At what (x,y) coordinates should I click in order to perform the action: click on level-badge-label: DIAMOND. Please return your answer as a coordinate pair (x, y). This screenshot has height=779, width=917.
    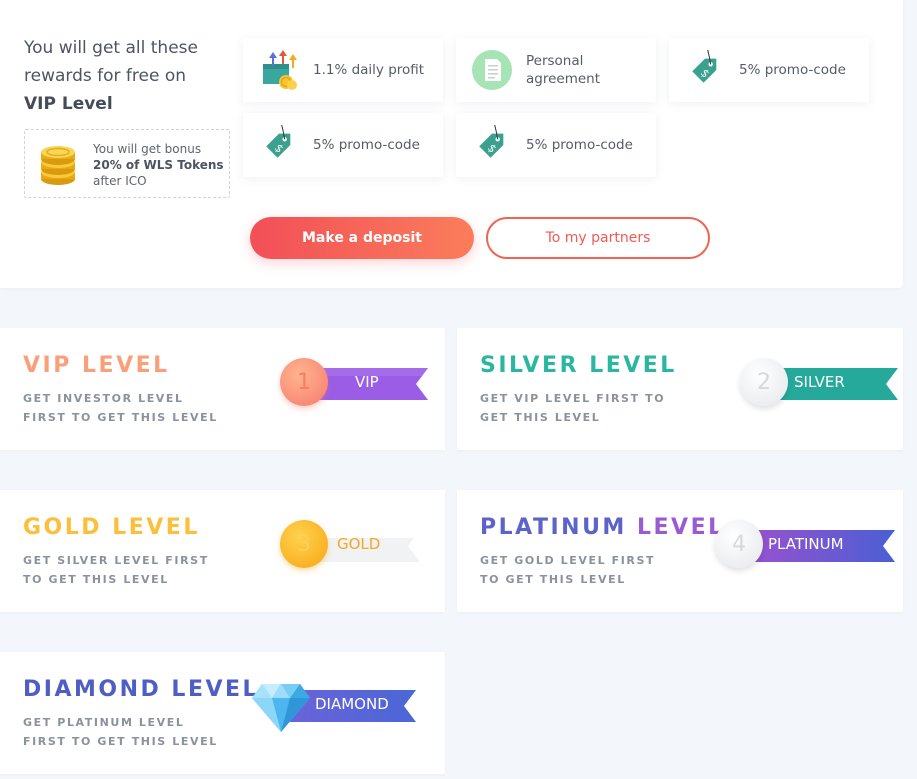
    Looking at the image, I should click on (352, 704).